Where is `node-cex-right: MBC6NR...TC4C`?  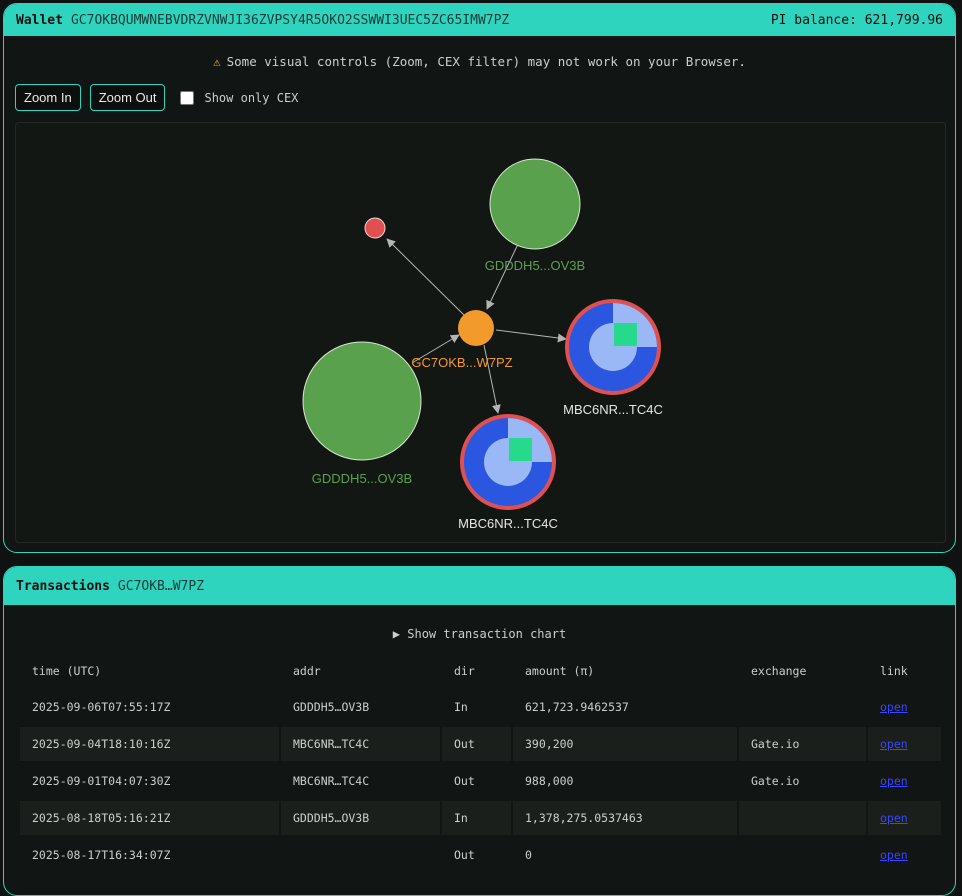
node-cex-right: MBC6NR...TC4C is located at coordinates (613, 358).